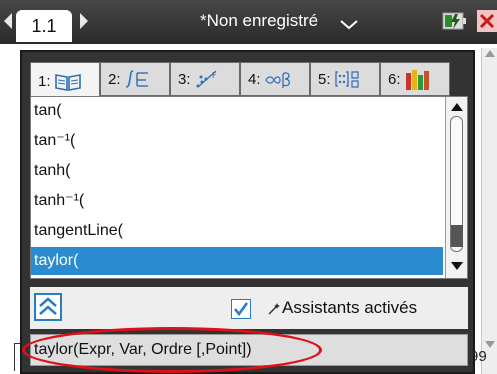  I want to click on tab-catalog-1: 1:, so click(65, 81).